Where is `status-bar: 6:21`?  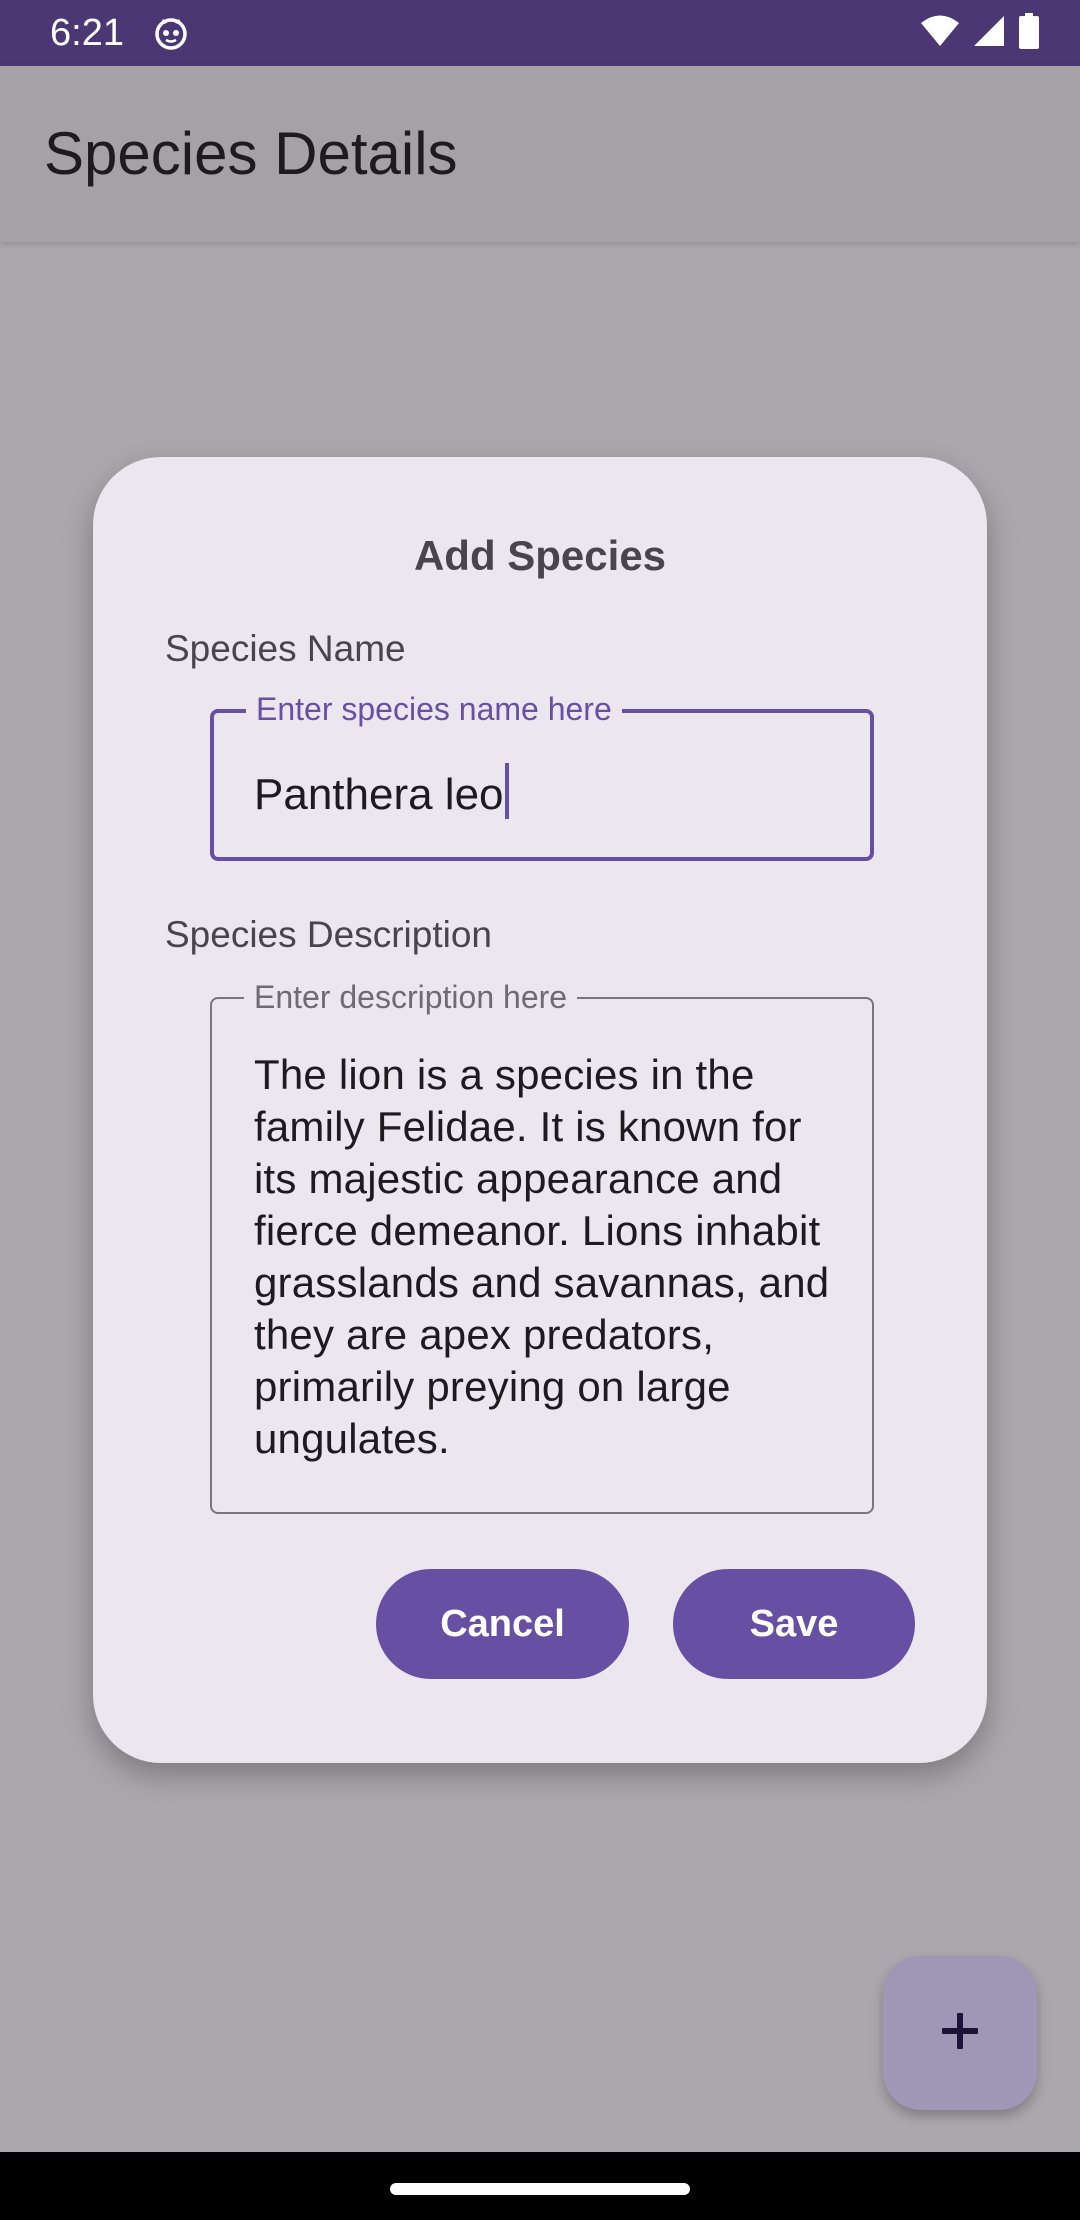 status-bar: 6:21 is located at coordinates (540, 33).